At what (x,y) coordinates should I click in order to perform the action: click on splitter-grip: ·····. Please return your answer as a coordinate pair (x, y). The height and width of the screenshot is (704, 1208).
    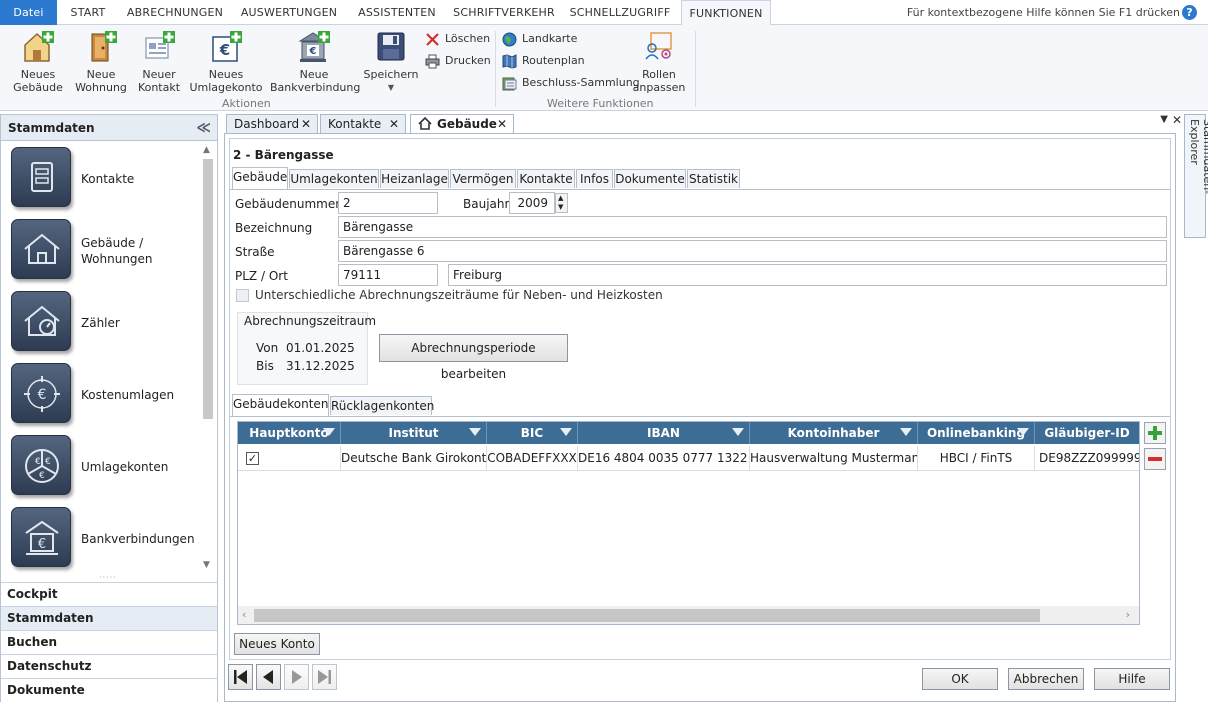
    Looking at the image, I should click on (108, 577).